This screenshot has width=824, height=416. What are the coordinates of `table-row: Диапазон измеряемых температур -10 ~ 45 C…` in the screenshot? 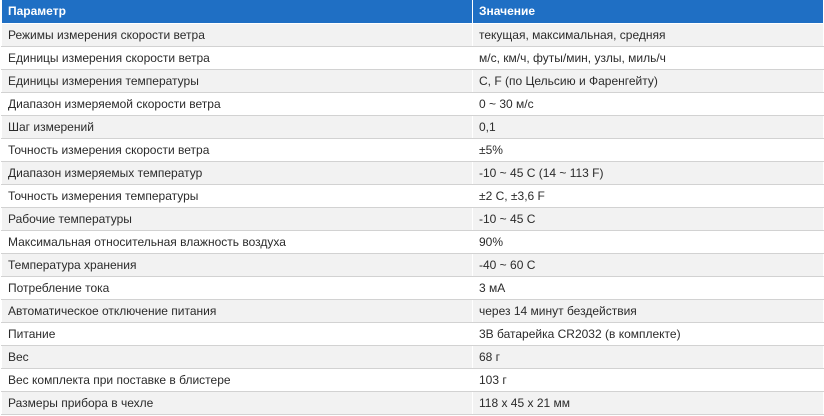 It's located at (412, 173).